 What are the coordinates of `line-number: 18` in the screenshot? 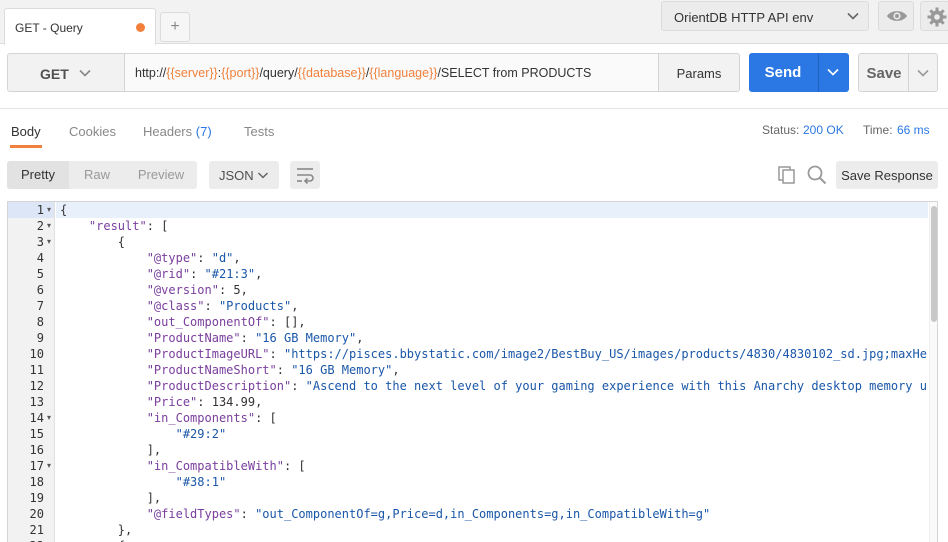 It's located at (36, 482).